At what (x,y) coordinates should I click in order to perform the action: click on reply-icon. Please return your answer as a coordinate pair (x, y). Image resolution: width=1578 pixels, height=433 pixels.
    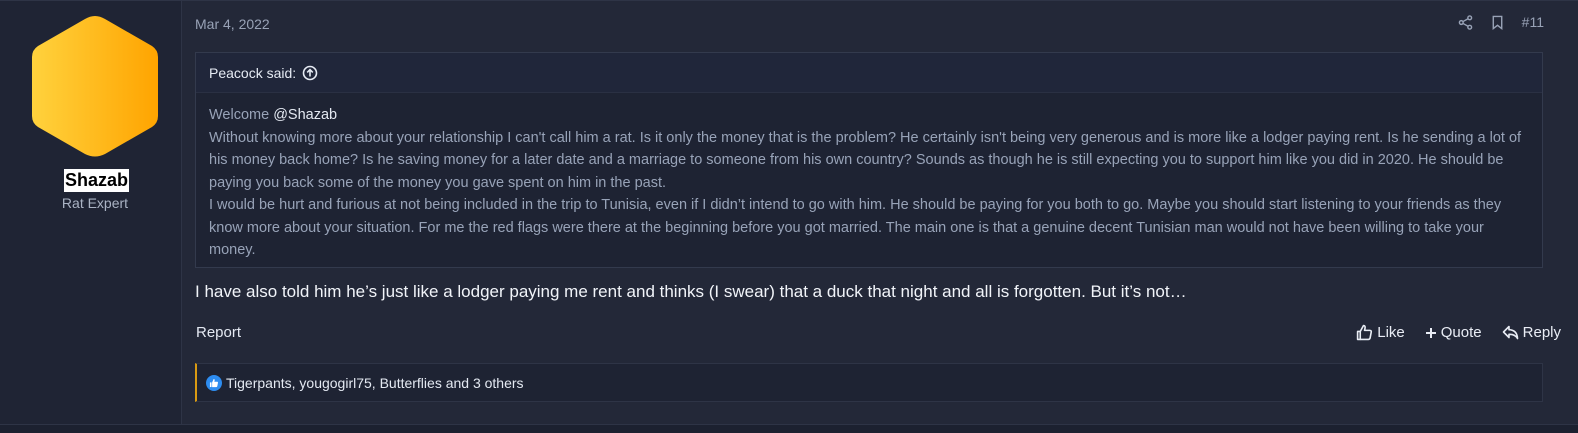
    Looking at the image, I should click on (1510, 332).